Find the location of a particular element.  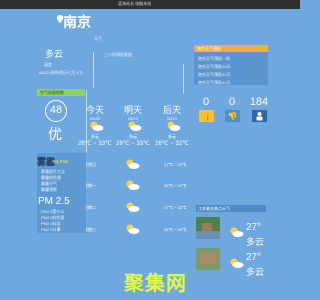

stat-value: 184 is located at coordinates (259, 102).